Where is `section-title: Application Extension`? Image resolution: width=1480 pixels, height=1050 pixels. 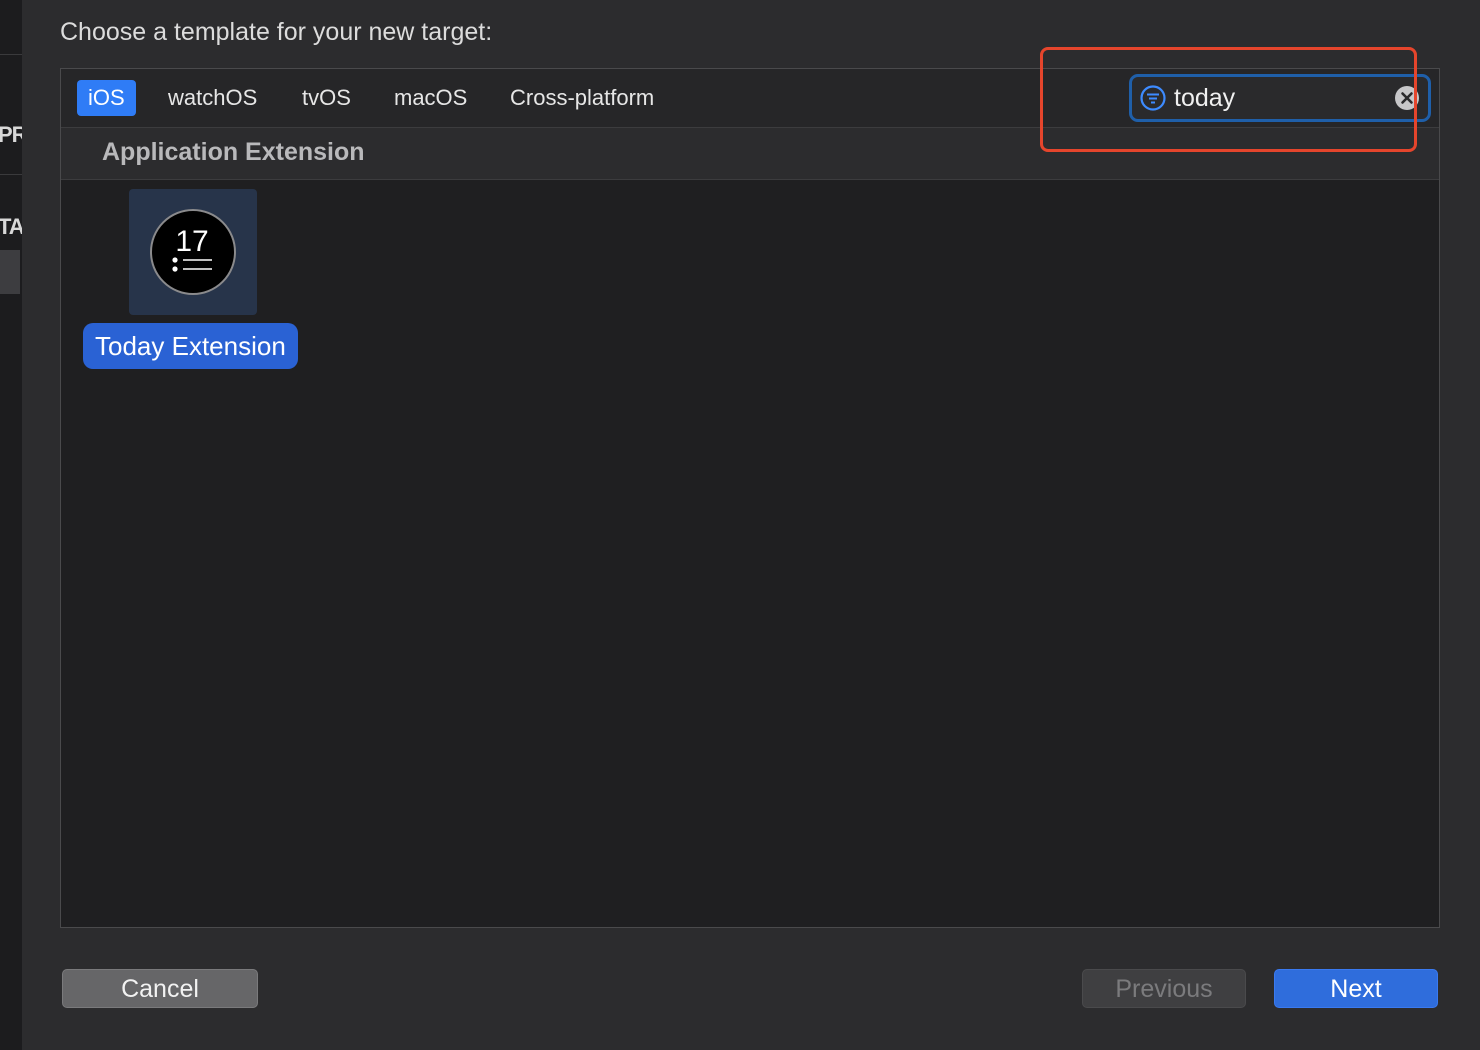 section-title: Application Extension is located at coordinates (233, 152).